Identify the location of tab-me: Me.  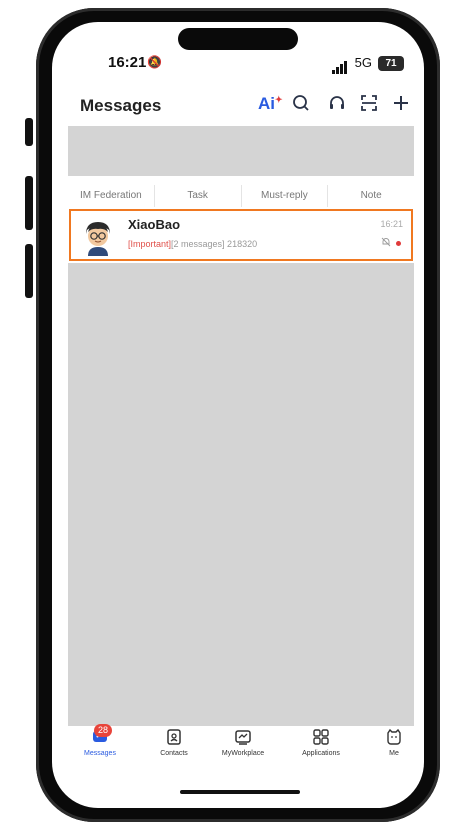
(391, 742).